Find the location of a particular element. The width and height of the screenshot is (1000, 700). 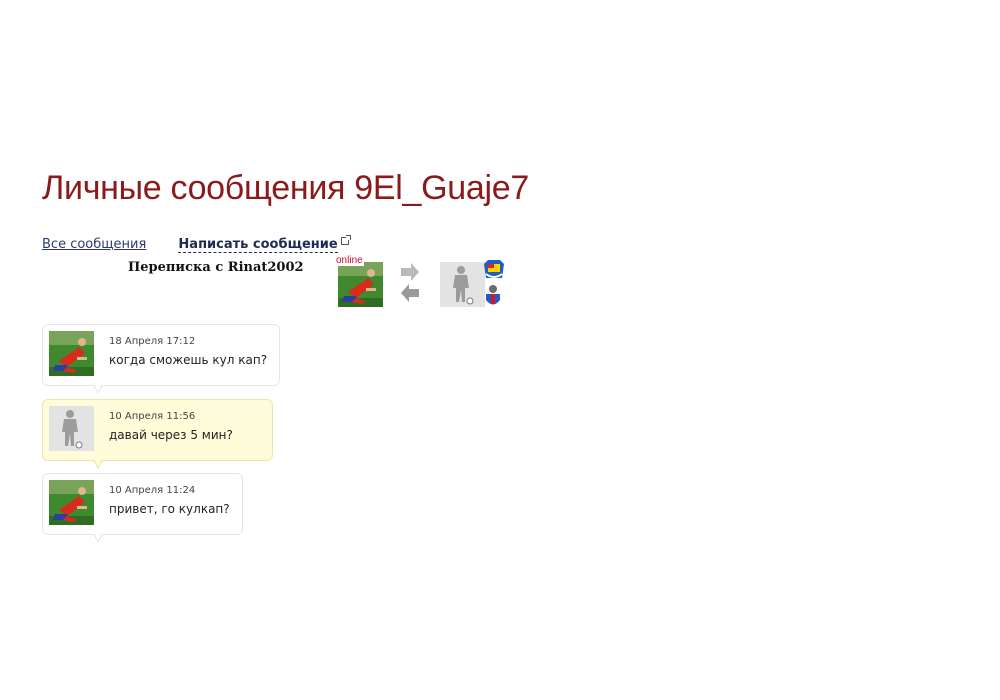

message-item: 10 Апреля 11:24 привет, го кулкап? is located at coordinates (142, 508).